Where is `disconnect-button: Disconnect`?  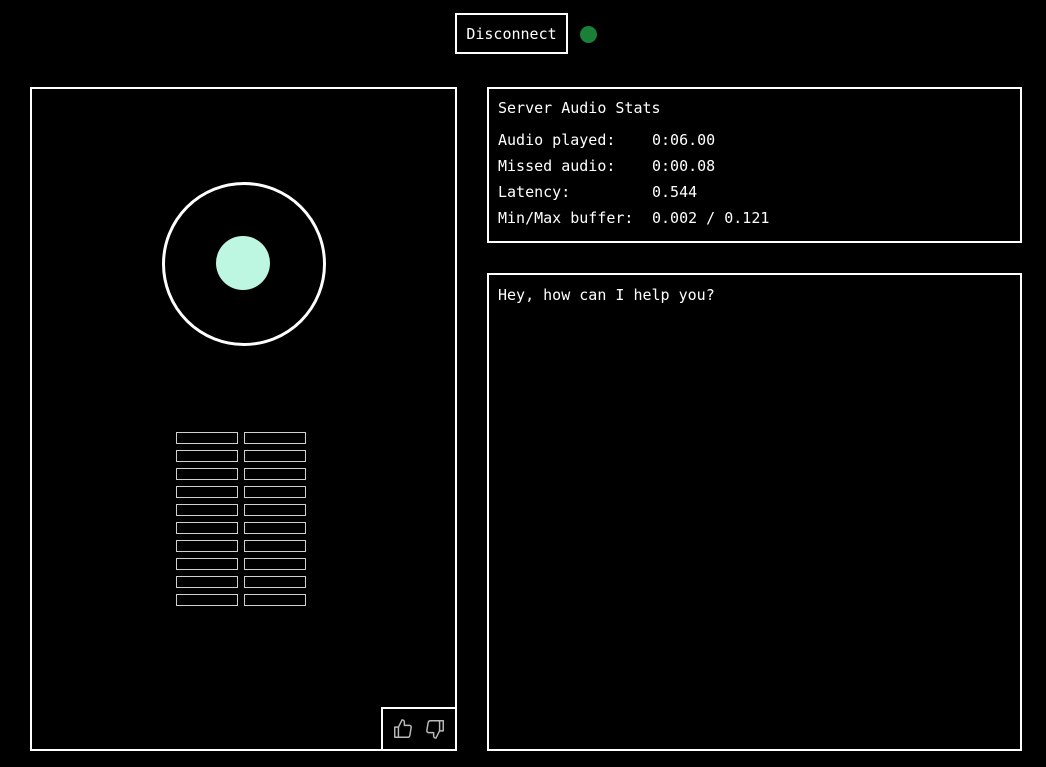 disconnect-button: Disconnect is located at coordinates (511, 33).